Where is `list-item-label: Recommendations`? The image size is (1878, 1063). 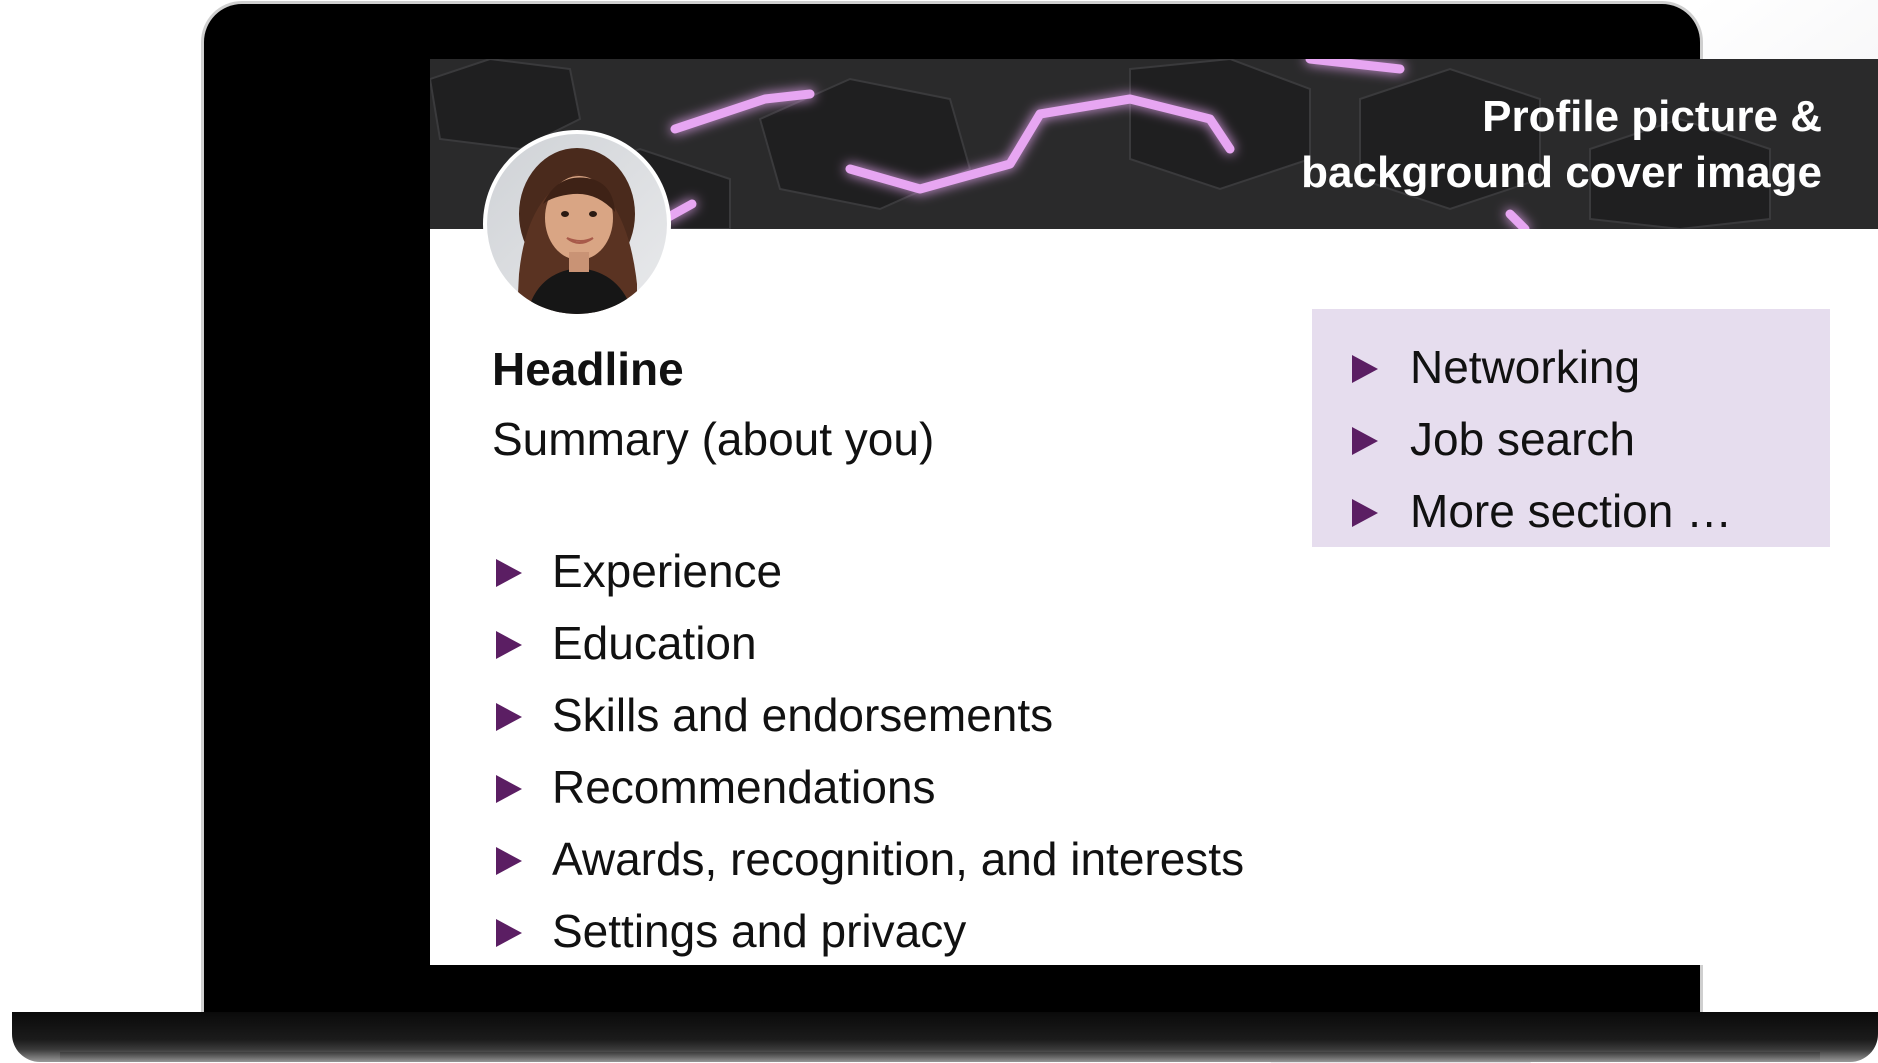
list-item-label: Recommendations is located at coordinates (744, 787).